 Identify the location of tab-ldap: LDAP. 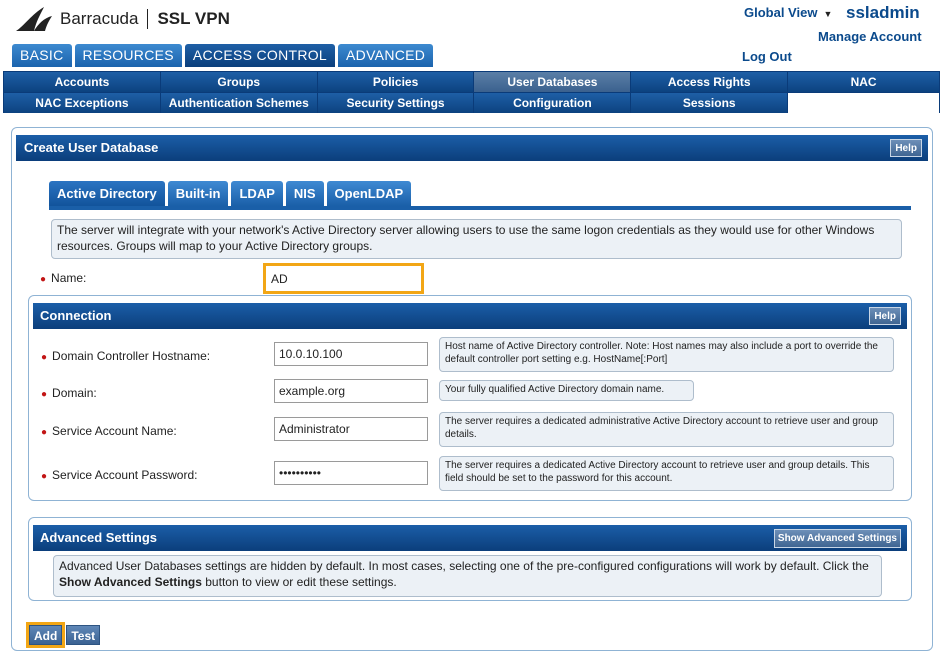
(257, 193).